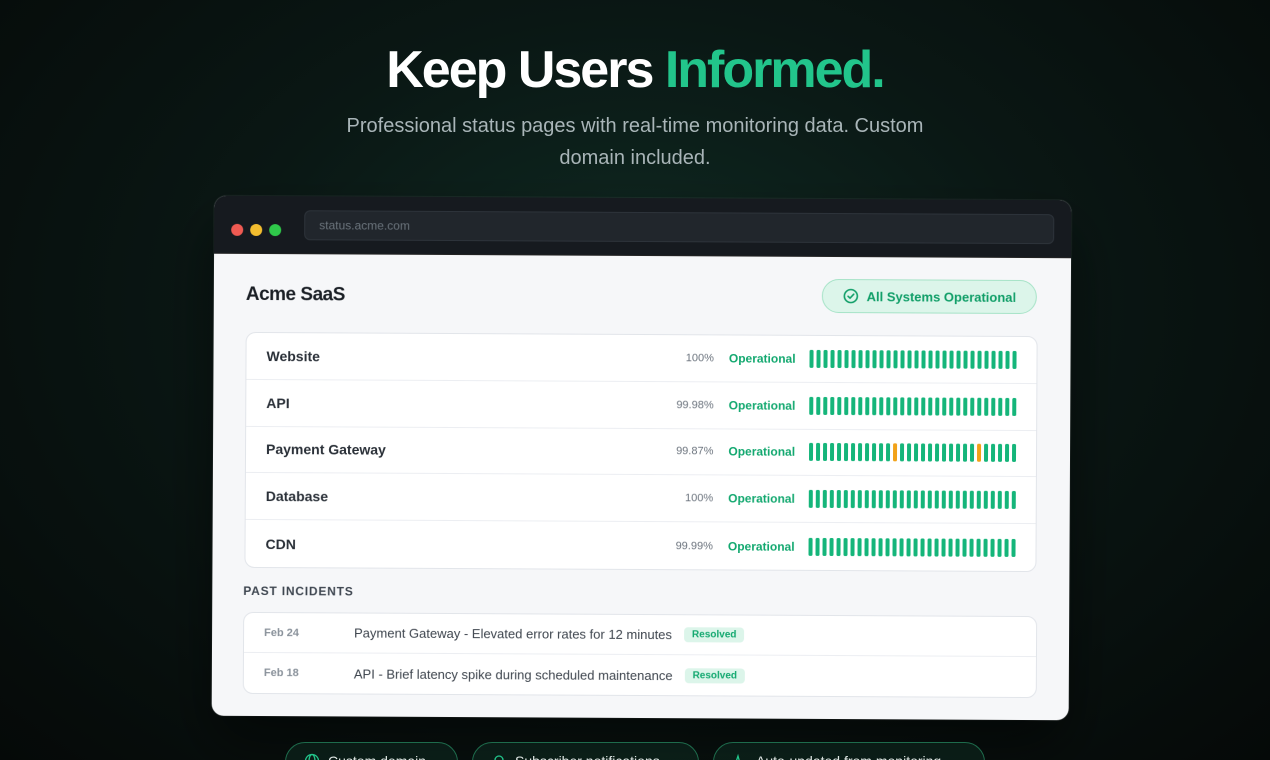 The height and width of the screenshot is (760, 1270). Describe the element at coordinates (371, 751) in the screenshot. I see `feature-pill: Custom domain` at that location.